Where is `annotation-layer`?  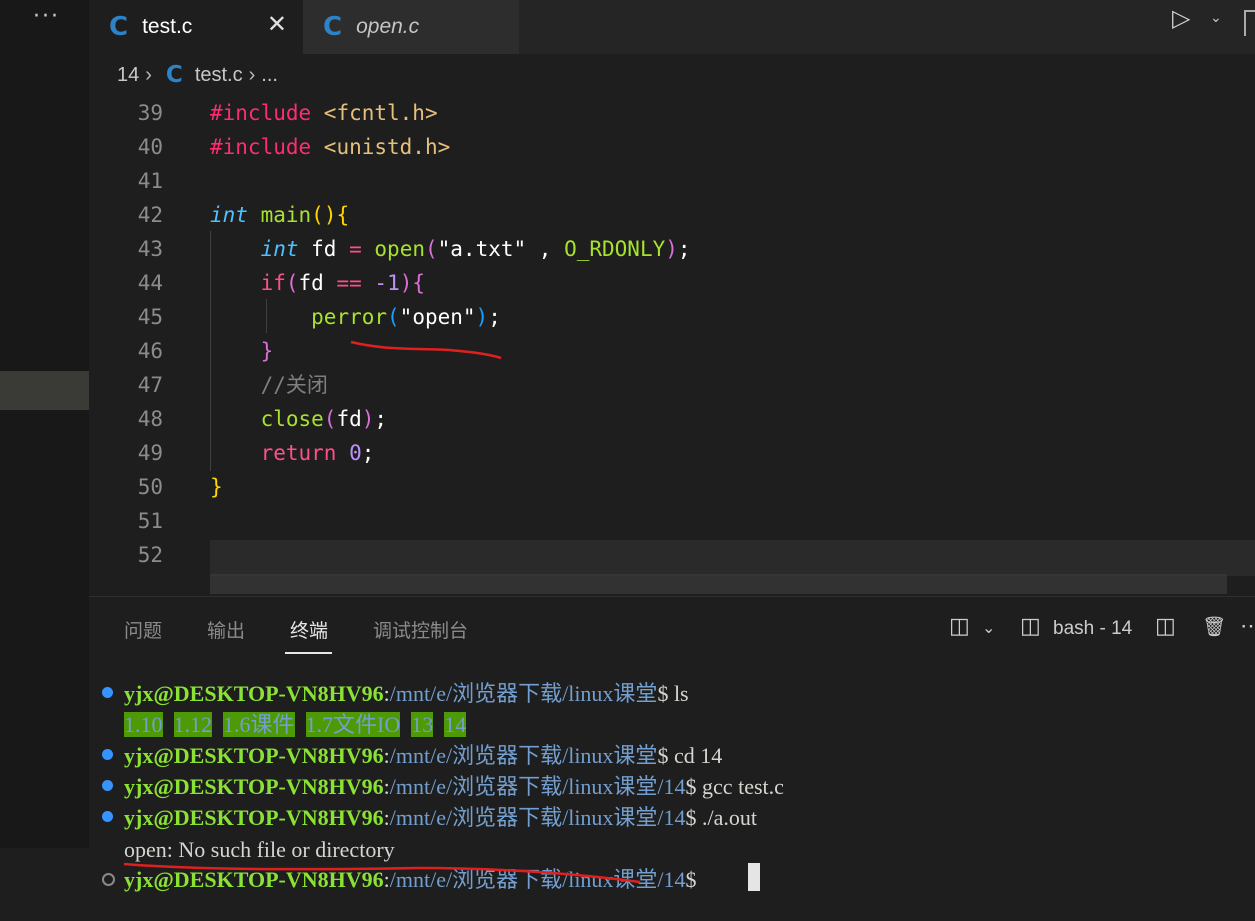 annotation-layer is located at coordinates (426, 350).